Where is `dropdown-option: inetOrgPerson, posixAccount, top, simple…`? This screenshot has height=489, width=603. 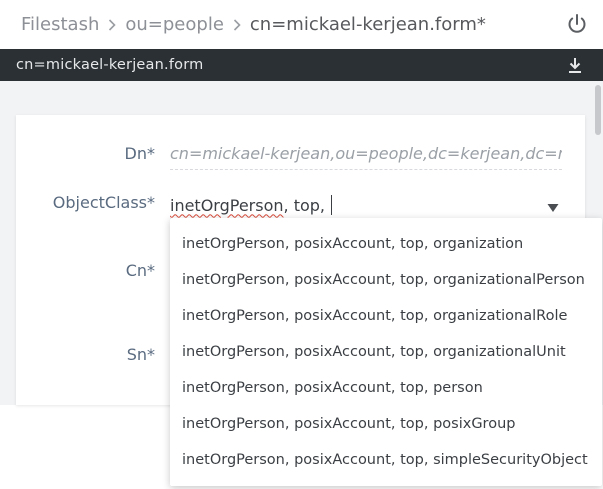
dropdown-option: inetOrgPerson, posixAccount, top, simple… is located at coordinates (386, 460).